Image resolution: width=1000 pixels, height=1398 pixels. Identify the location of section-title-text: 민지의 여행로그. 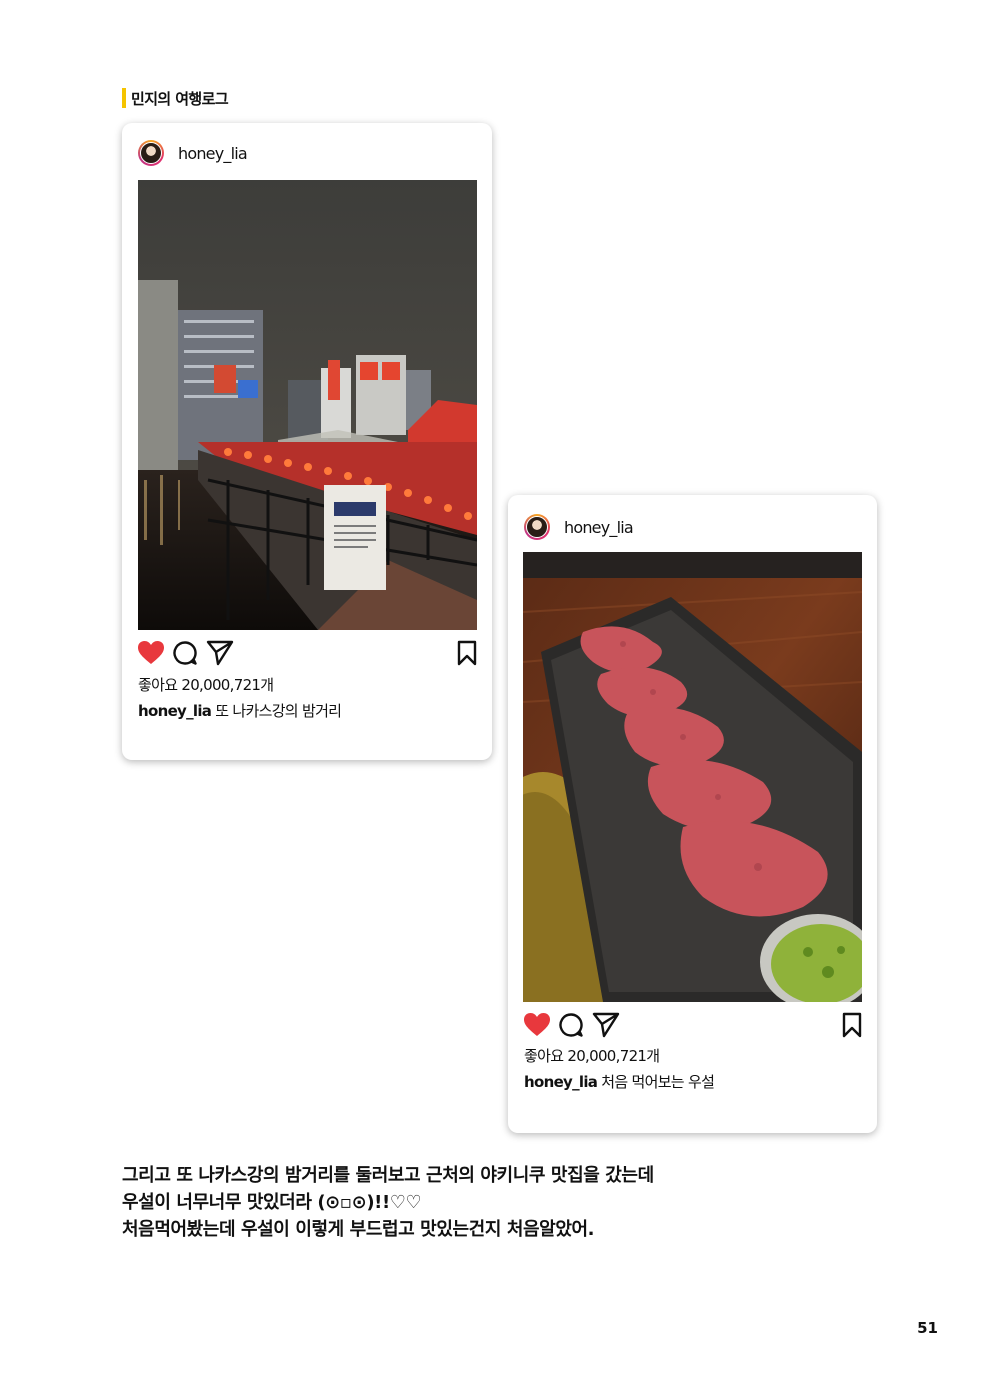
(180, 98).